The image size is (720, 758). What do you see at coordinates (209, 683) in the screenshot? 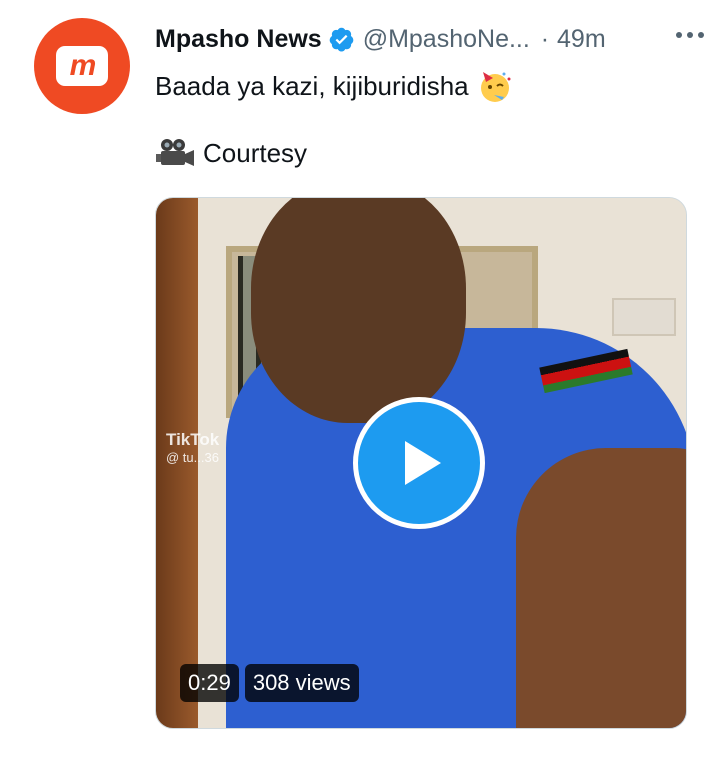
I see `video-duration: 0:29` at bounding box center [209, 683].